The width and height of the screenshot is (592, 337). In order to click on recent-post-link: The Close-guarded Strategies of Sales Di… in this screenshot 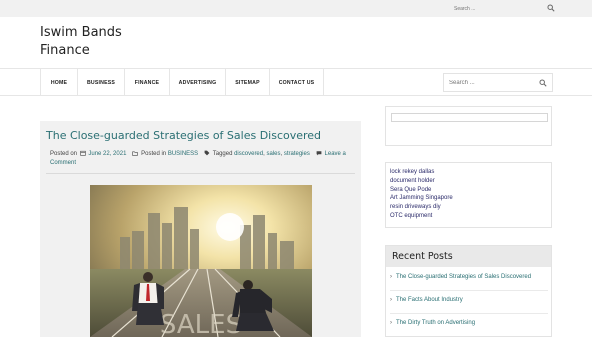, I will do `click(463, 277)`.